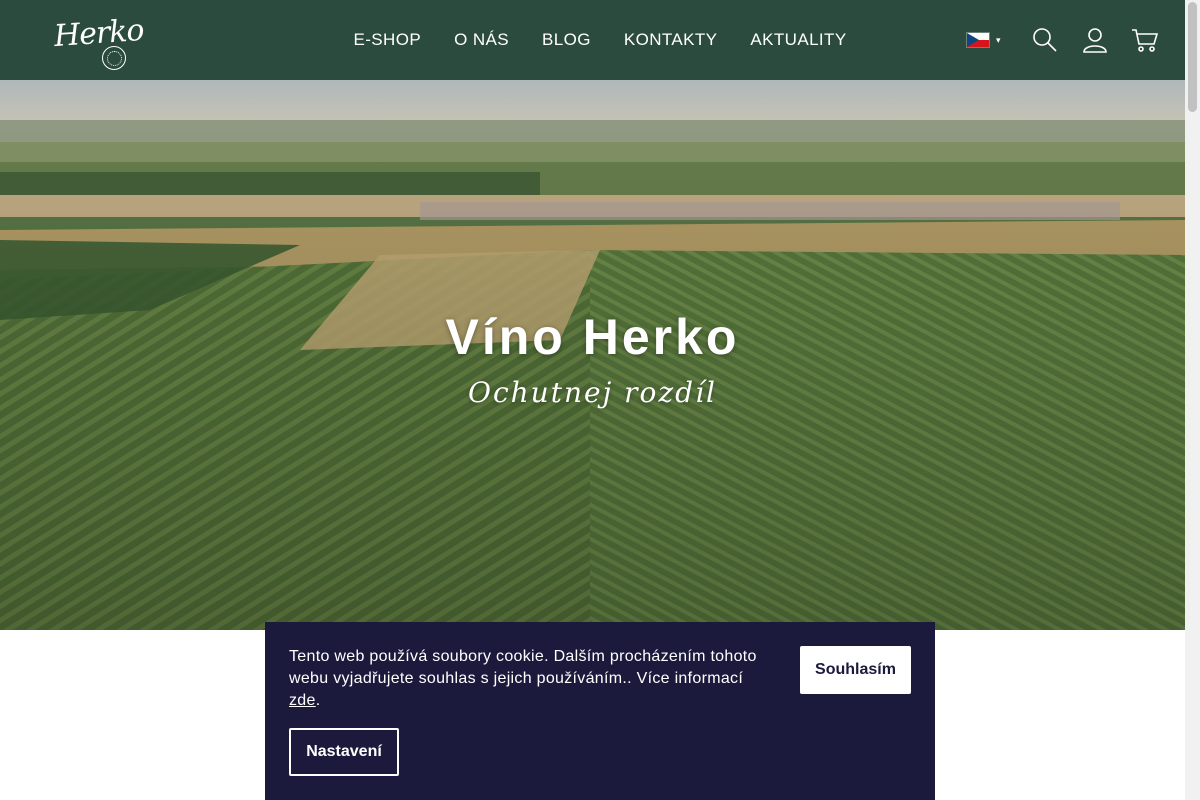  What do you see at coordinates (1059, 40) in the screenshot?
I see `header-actions: ▾` at bounding box center [1059, 40].